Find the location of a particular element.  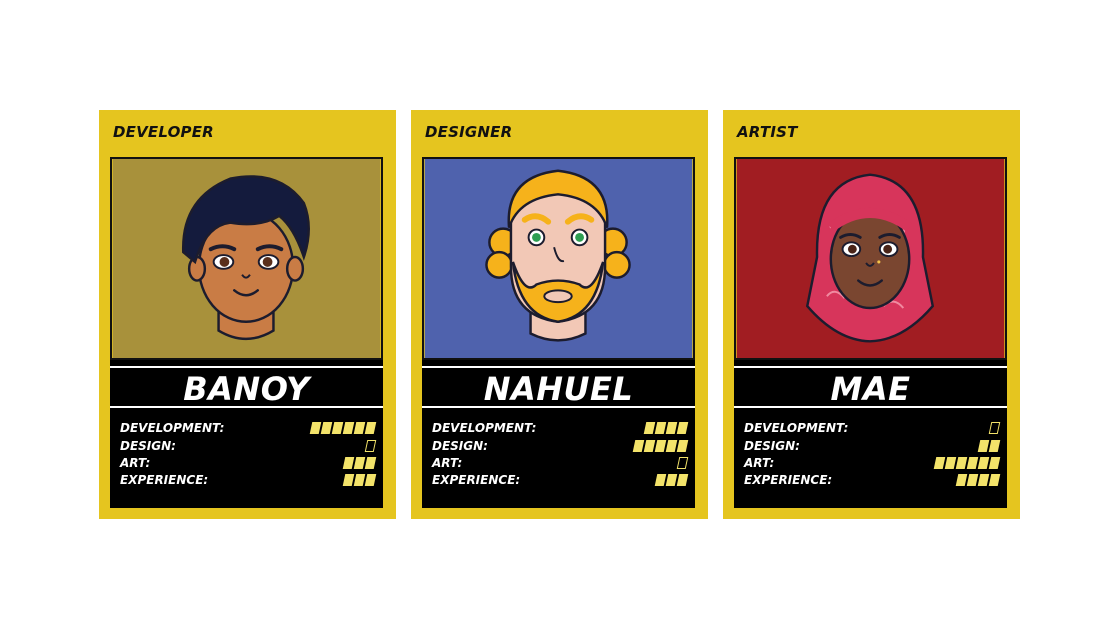

portrait-mae is located at coordinates (870, 258).